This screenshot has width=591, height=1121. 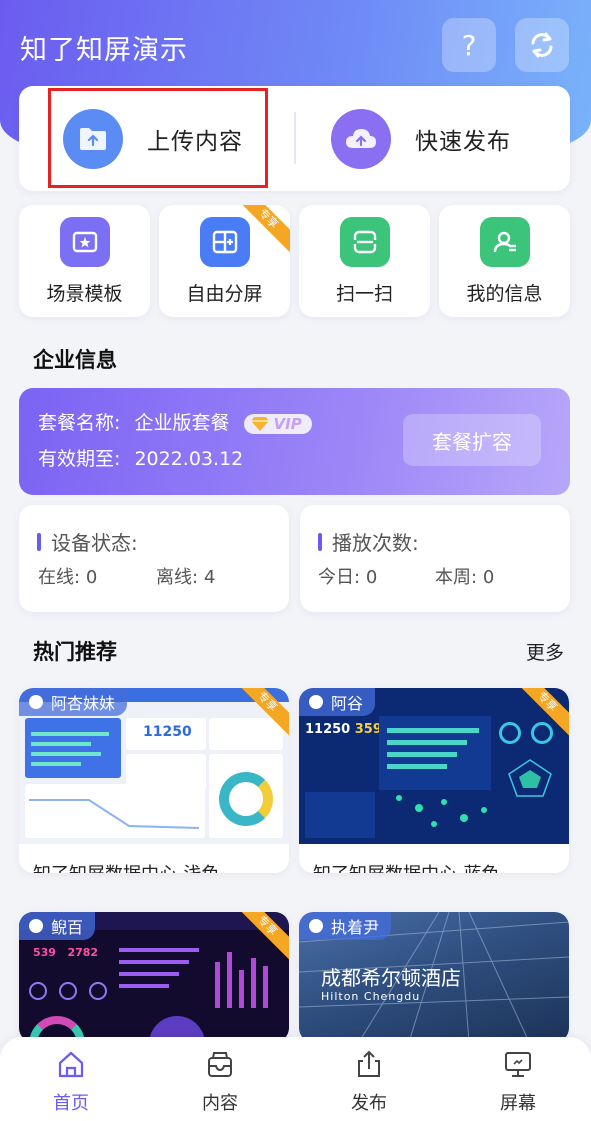 I want to click on refresh-icon, so click(x=542, y=45).